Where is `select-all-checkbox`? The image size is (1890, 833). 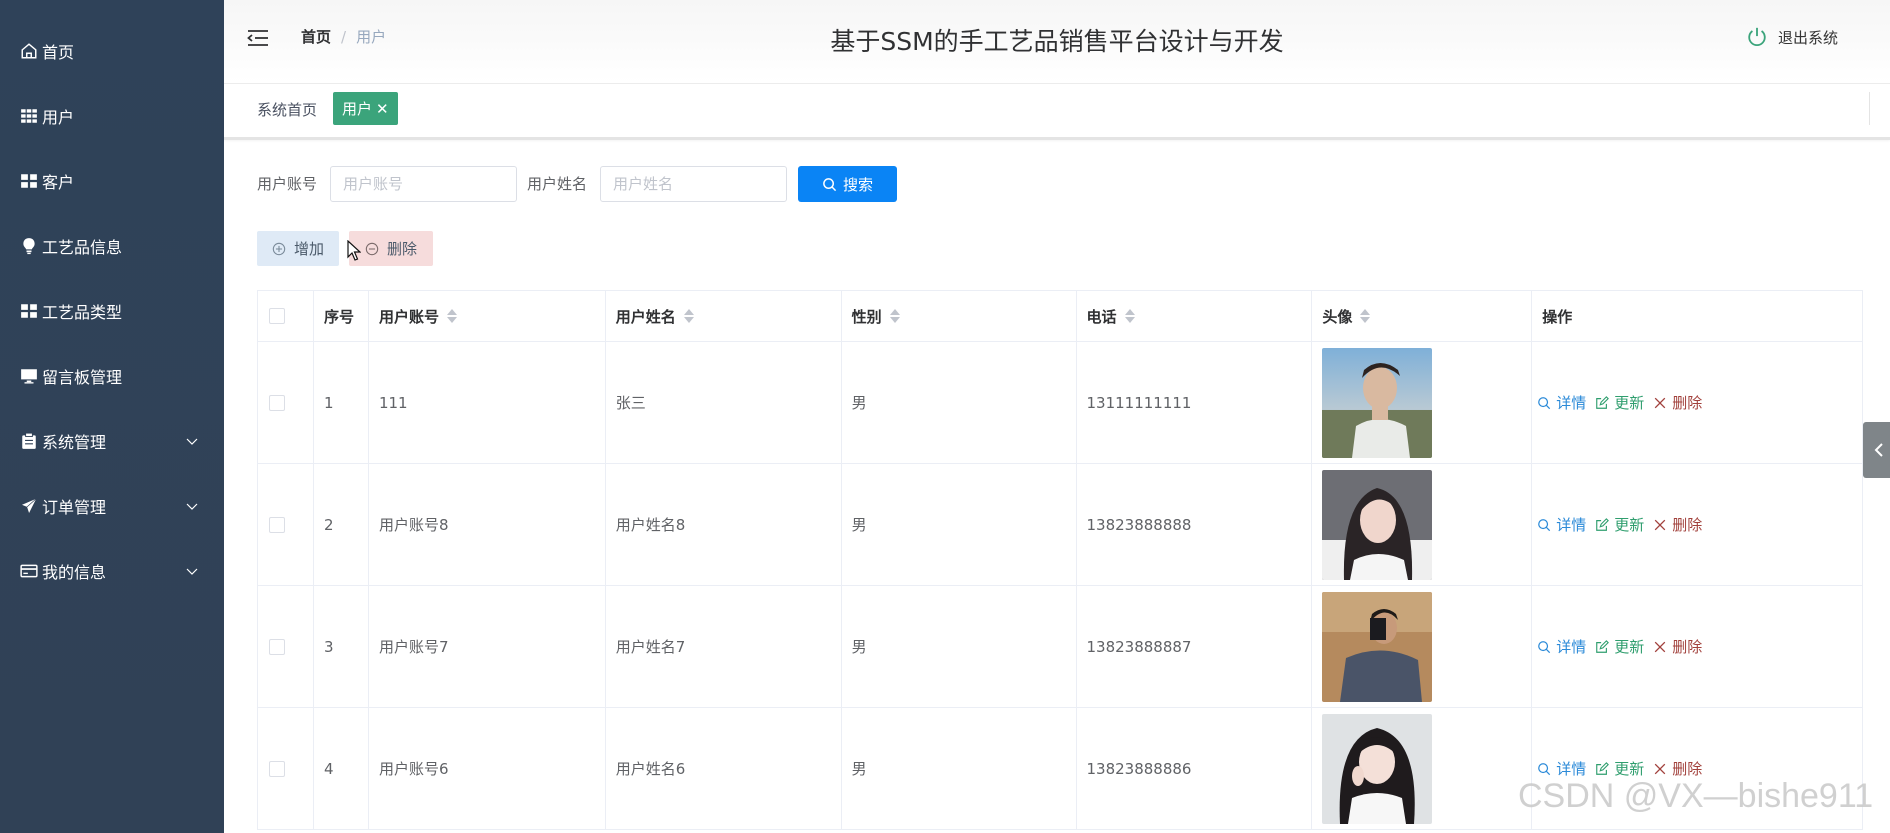 select-all-checkbox is located at coordinates (277, 316).